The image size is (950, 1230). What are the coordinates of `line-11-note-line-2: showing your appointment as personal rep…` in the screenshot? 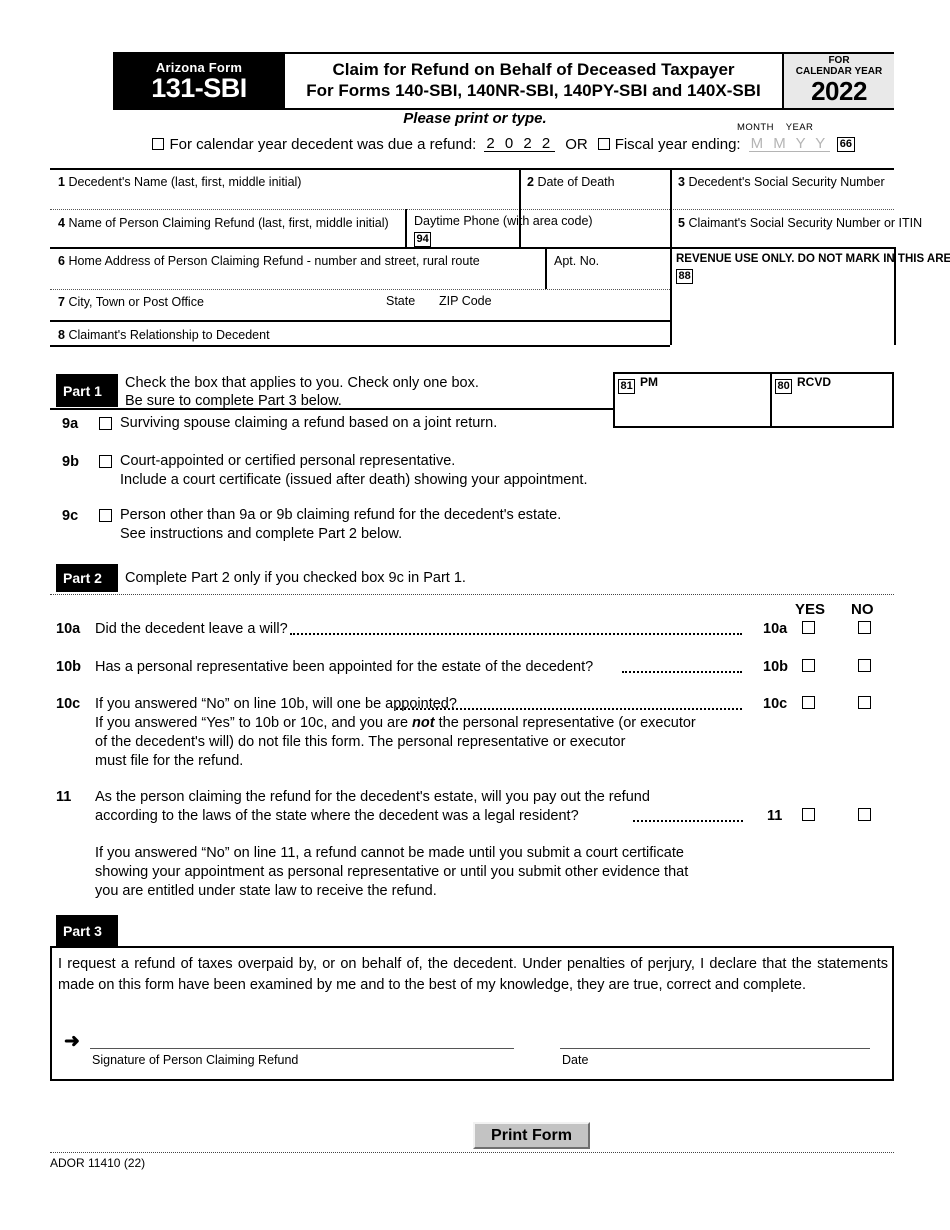 It's located at (392, 872).